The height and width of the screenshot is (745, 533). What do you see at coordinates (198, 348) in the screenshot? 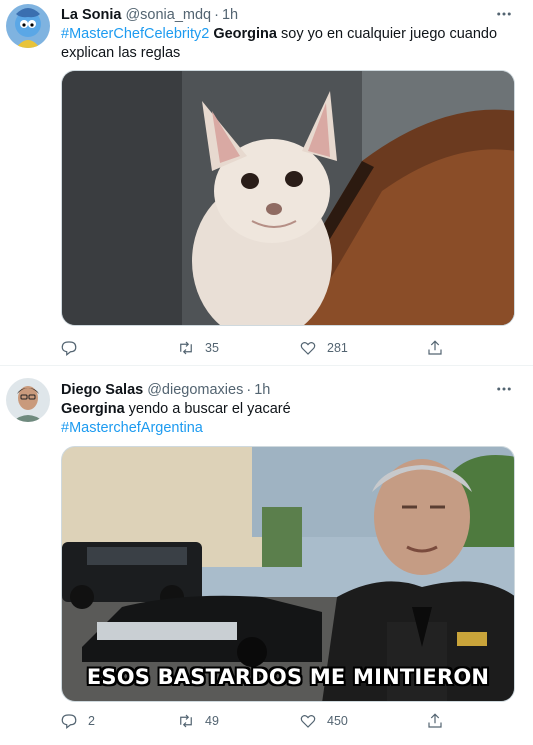
I see `retweet-button: 35` at bounding box center [198, 348].